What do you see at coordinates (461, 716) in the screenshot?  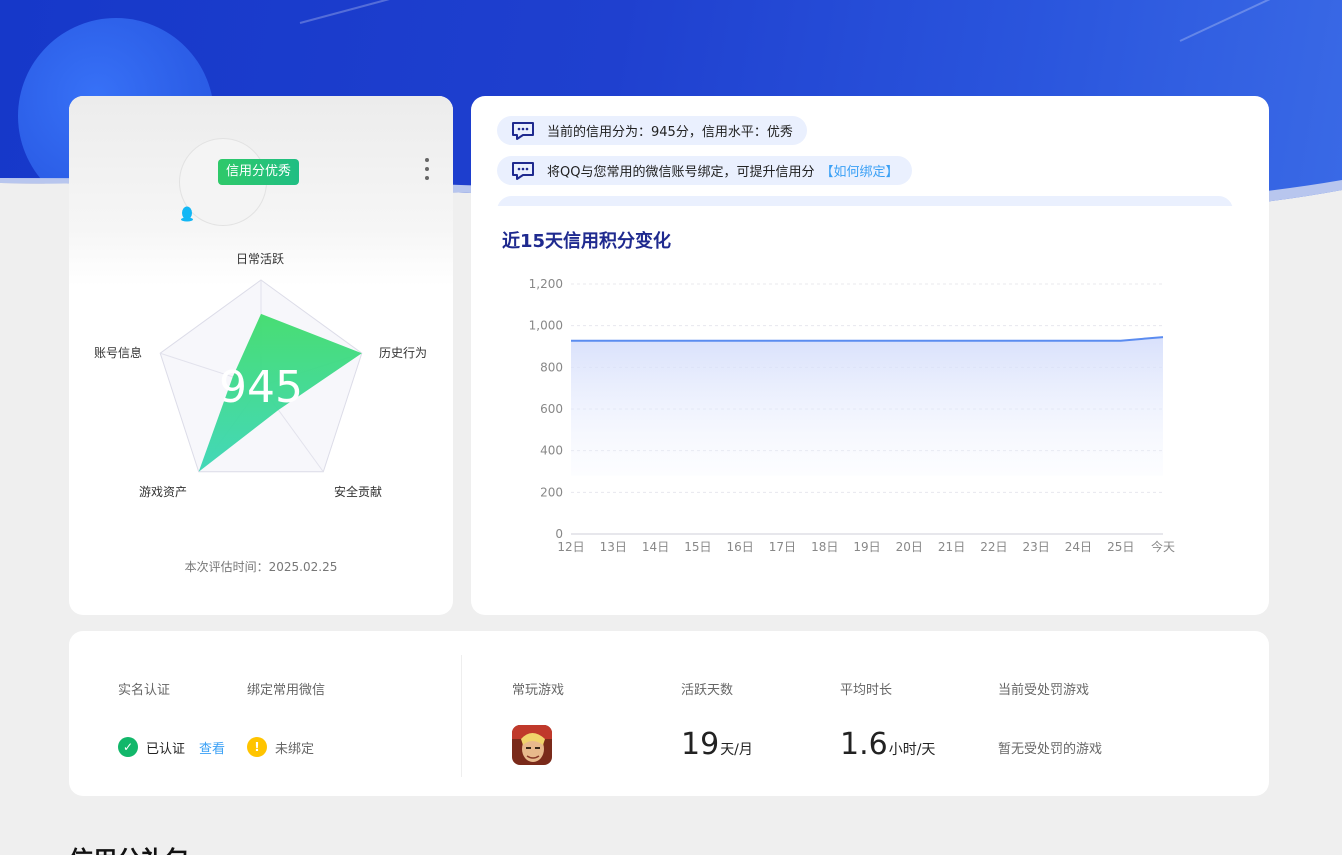 I see `divider` at bounding box center [461, 716].